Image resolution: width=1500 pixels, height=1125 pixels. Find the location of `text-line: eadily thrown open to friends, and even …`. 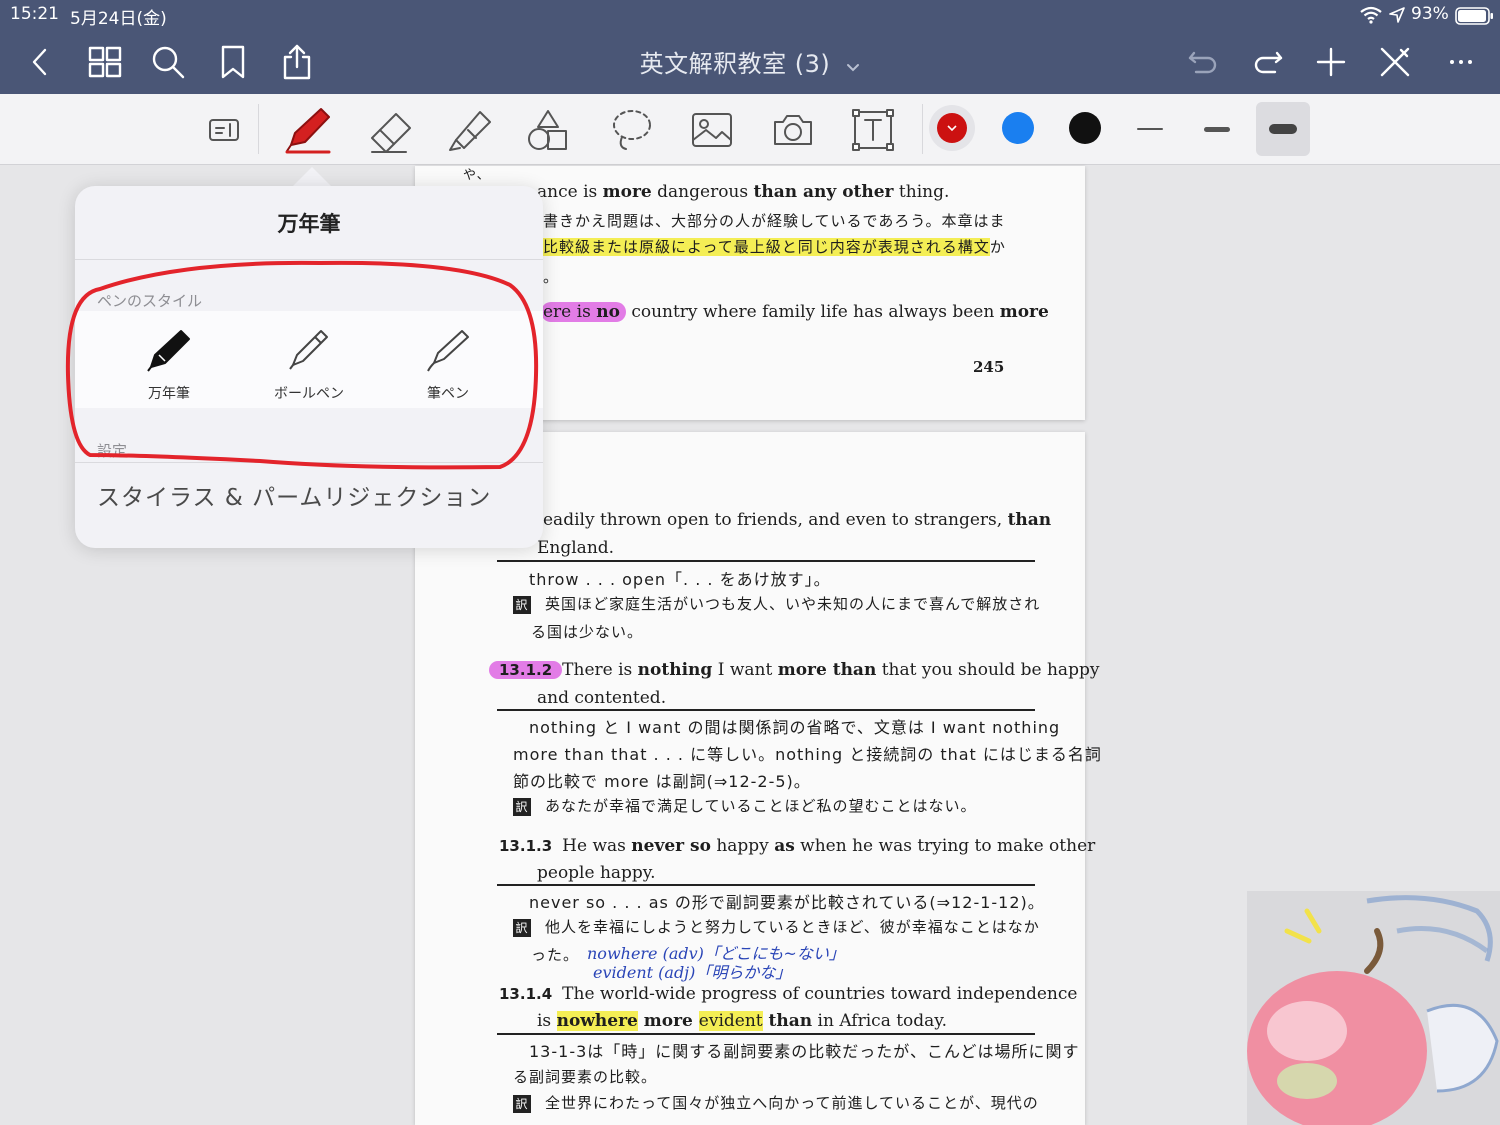

text-line: eadily thrown open to friends, and even … is located at coordinates (797, 520).